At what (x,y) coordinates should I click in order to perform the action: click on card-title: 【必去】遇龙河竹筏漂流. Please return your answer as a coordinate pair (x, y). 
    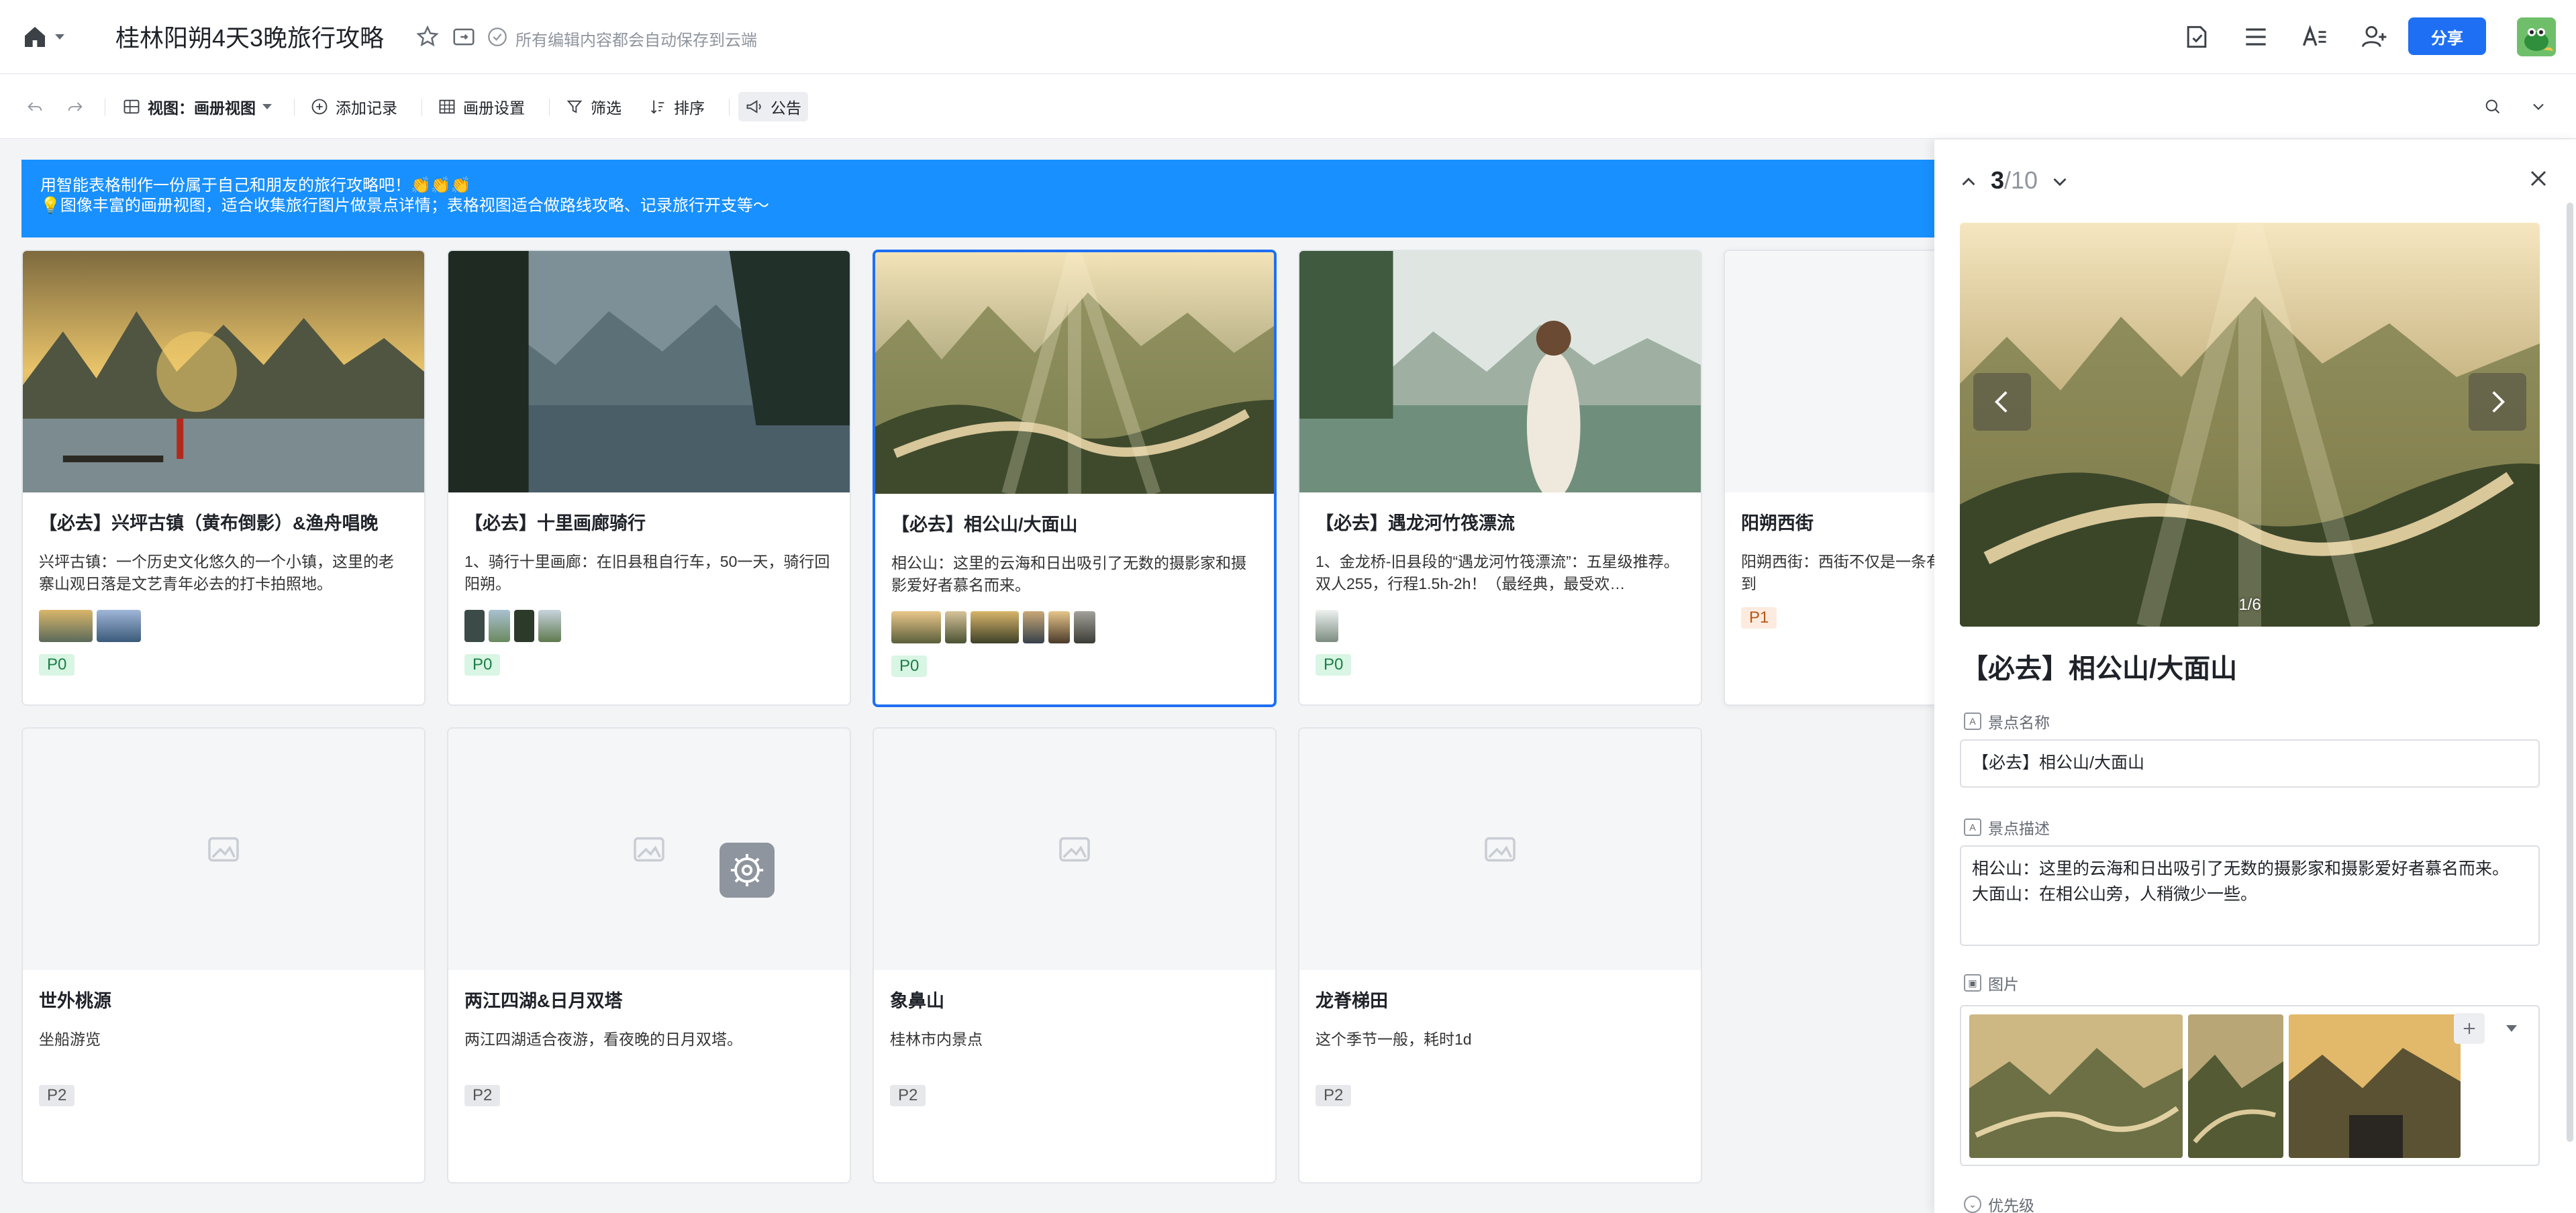
    Looking at the image, I should click on (1415, 523).